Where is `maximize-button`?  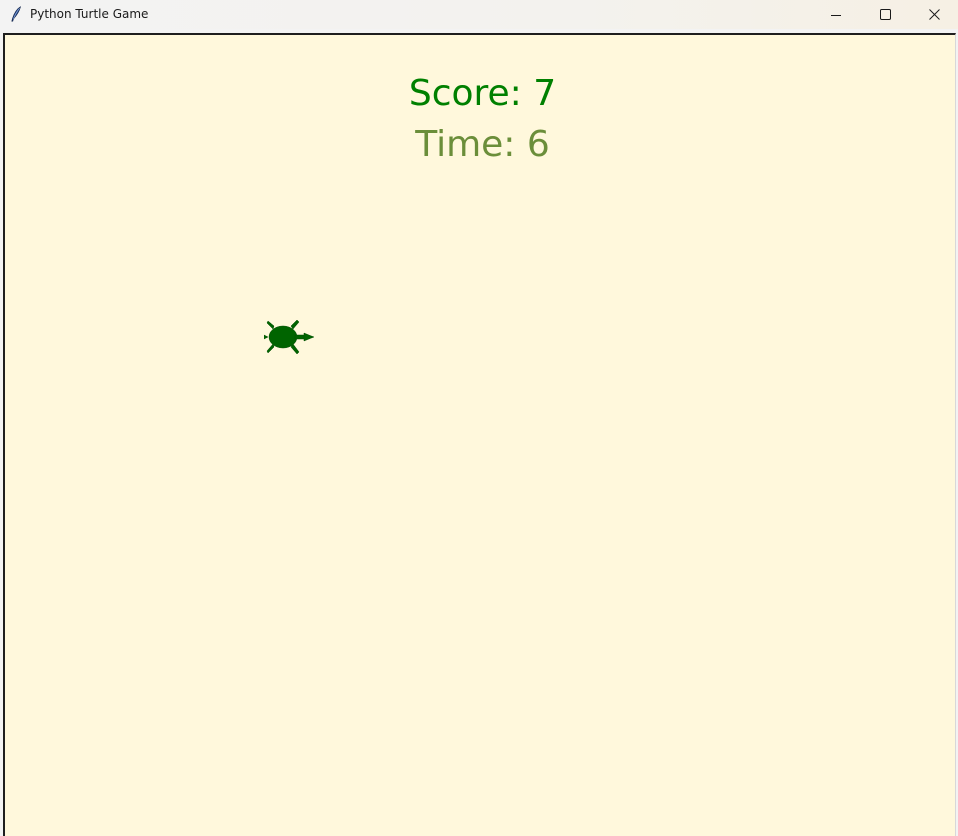 maximize-button is located at coordinates (885, 14).